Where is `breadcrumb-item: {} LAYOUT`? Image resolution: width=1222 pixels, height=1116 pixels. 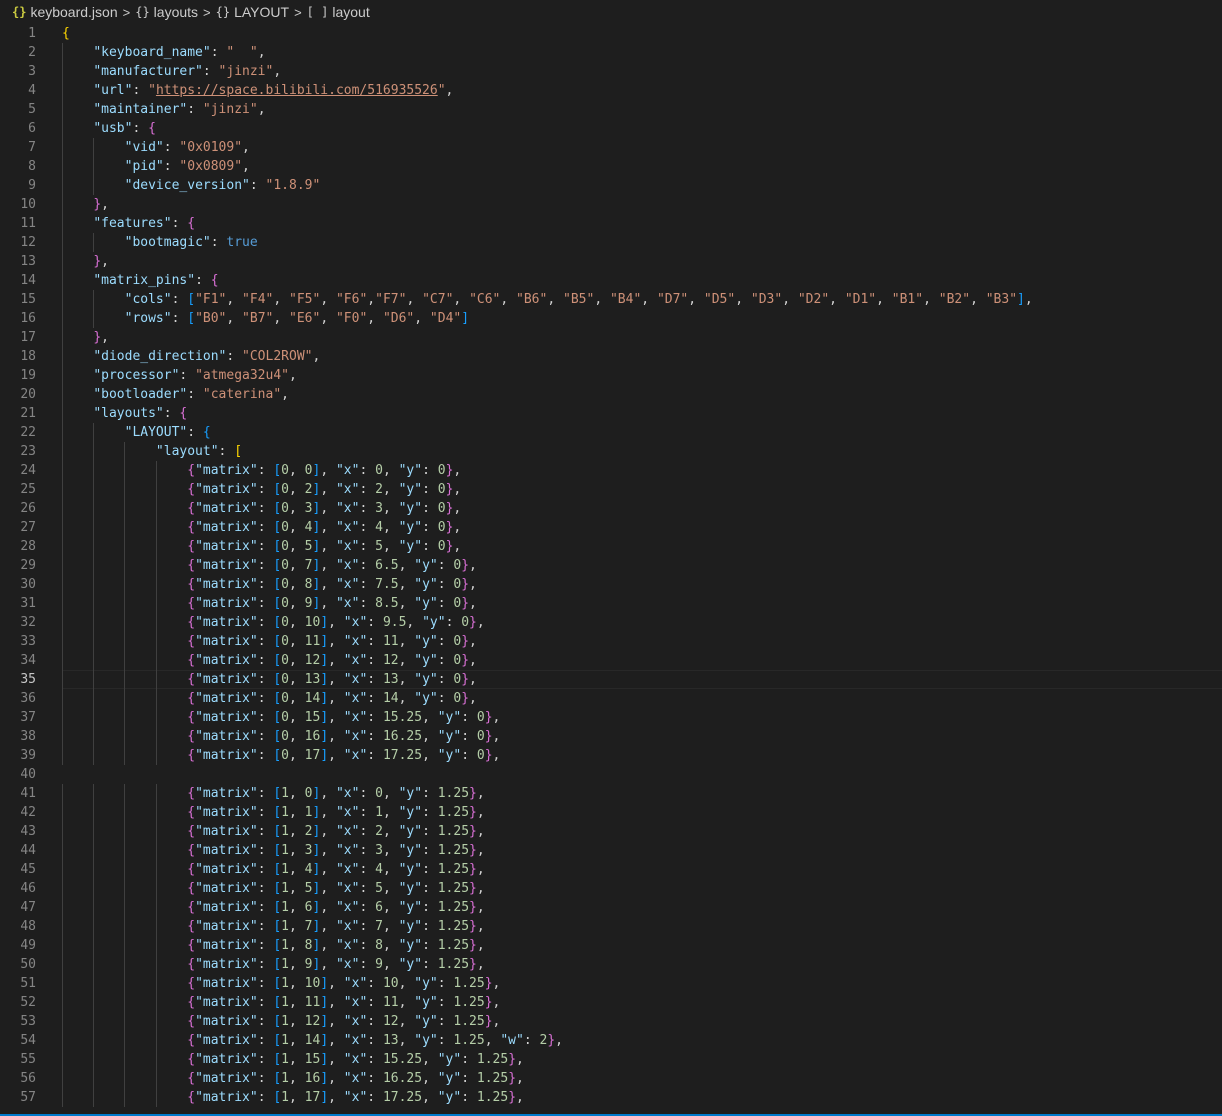 breadcrumb-item: {} LAYOUT is located at coordinates (252, 12).